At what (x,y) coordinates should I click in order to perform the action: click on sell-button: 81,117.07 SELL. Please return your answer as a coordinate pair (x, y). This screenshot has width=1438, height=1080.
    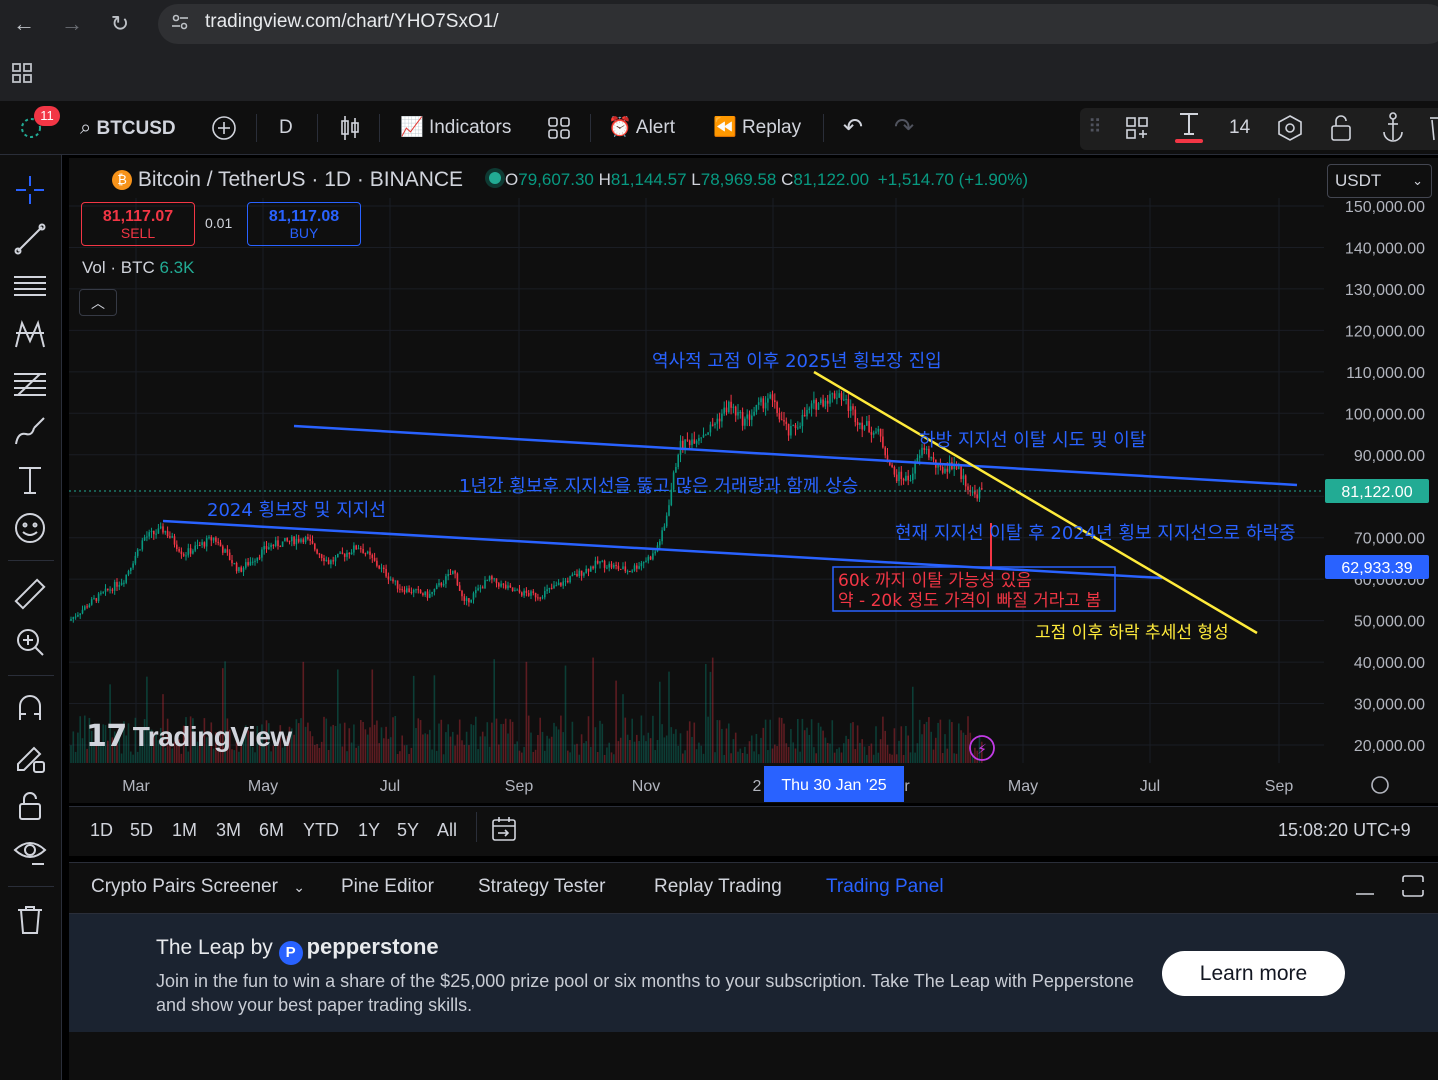
    Looking at the image, I should click on (138, 224).